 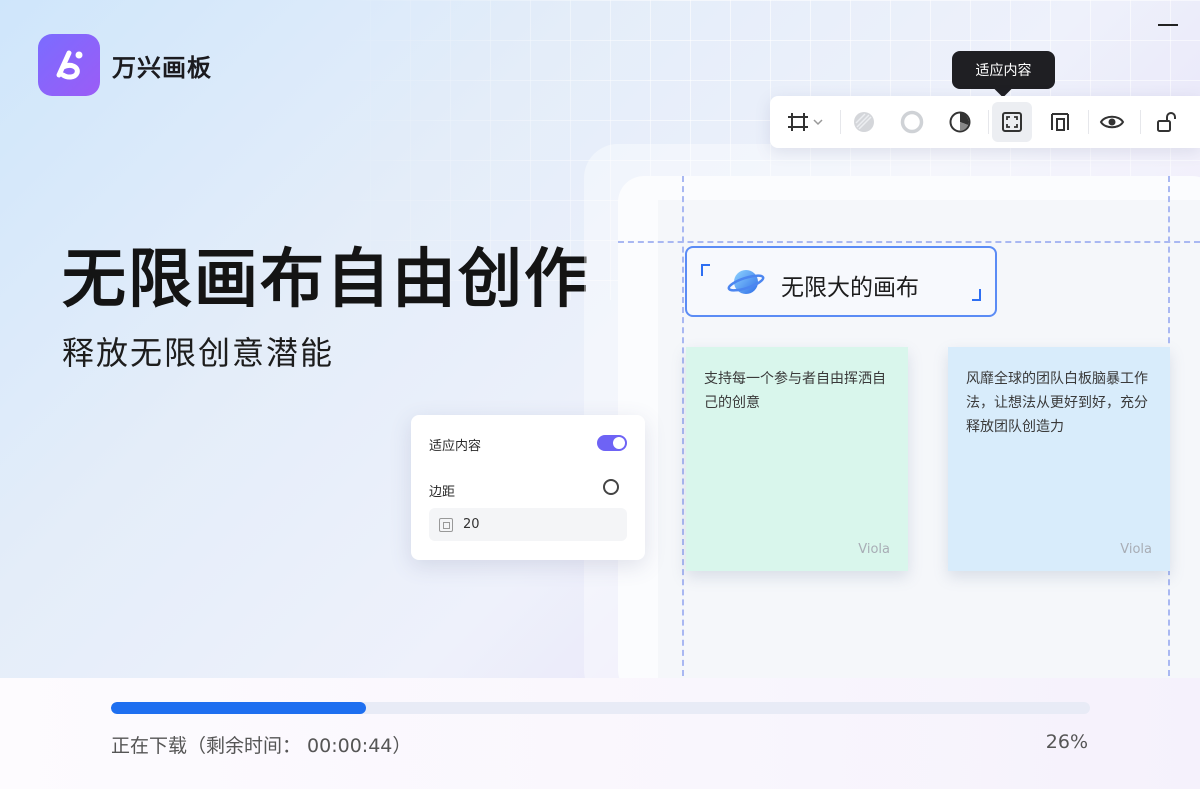 I want to click on fit-content-button, so click(x=1012, y=122).